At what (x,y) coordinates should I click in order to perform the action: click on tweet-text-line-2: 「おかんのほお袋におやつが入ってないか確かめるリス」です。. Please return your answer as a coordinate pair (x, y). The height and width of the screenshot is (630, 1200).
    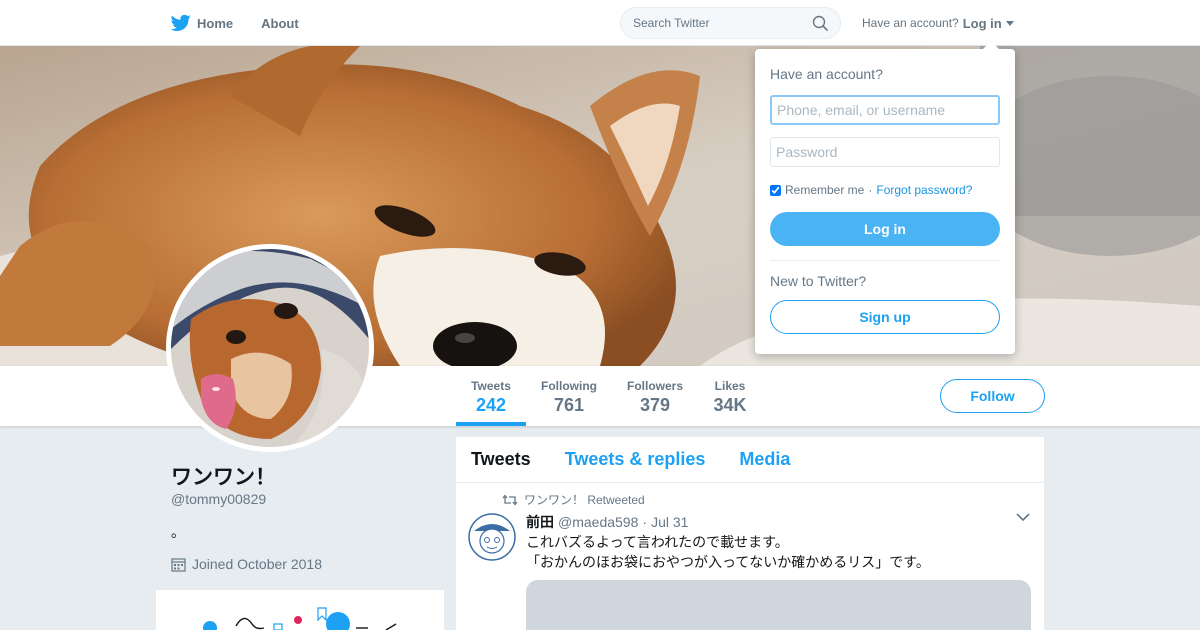
    Looking at the image, I should click on (728, 562).